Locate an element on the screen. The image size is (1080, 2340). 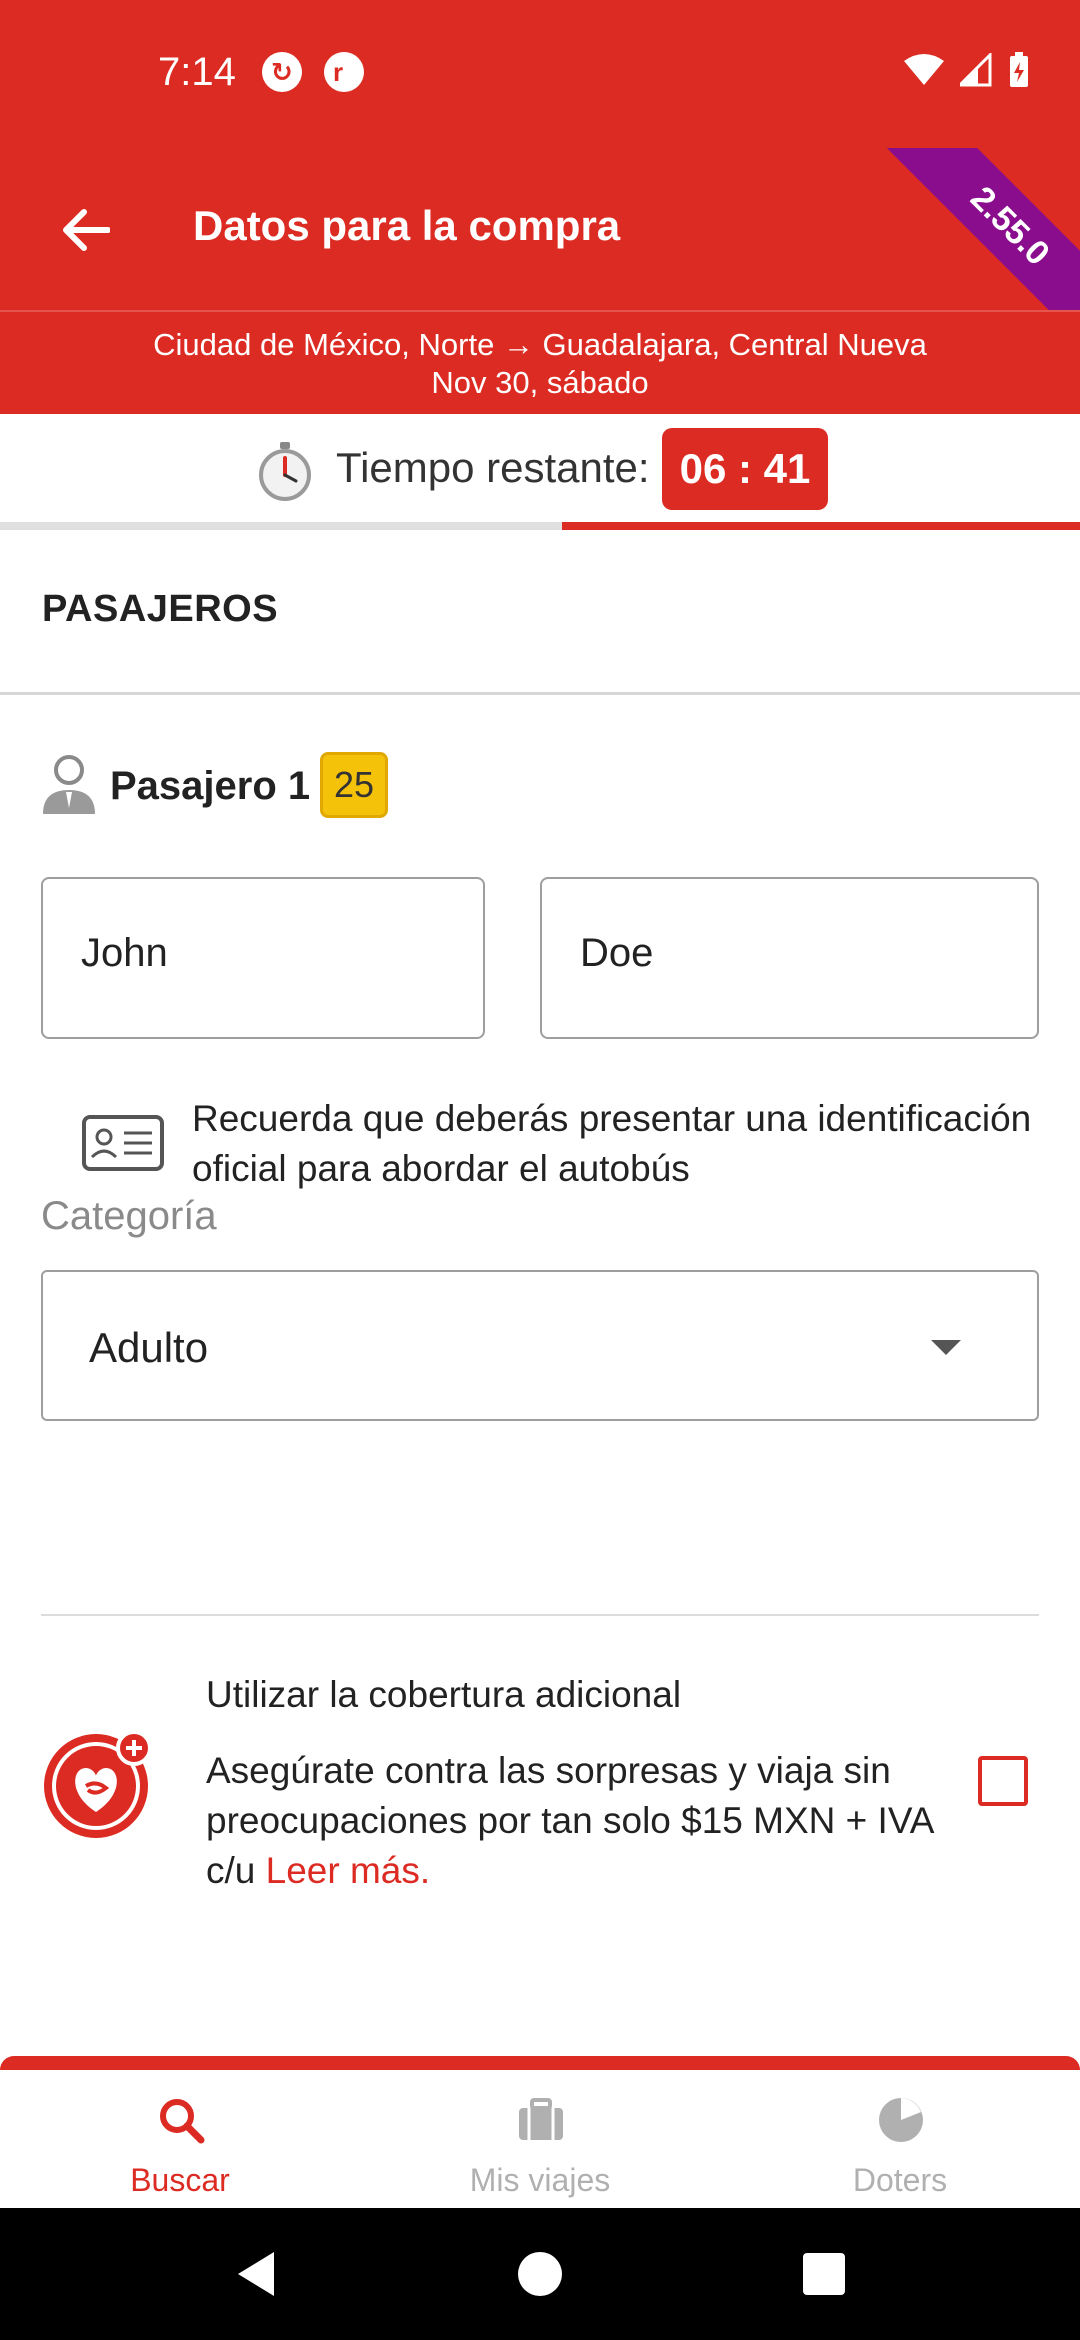
bottom-navigation: Buscar Mis viajes Doters is located at coordinates (540, 2132).